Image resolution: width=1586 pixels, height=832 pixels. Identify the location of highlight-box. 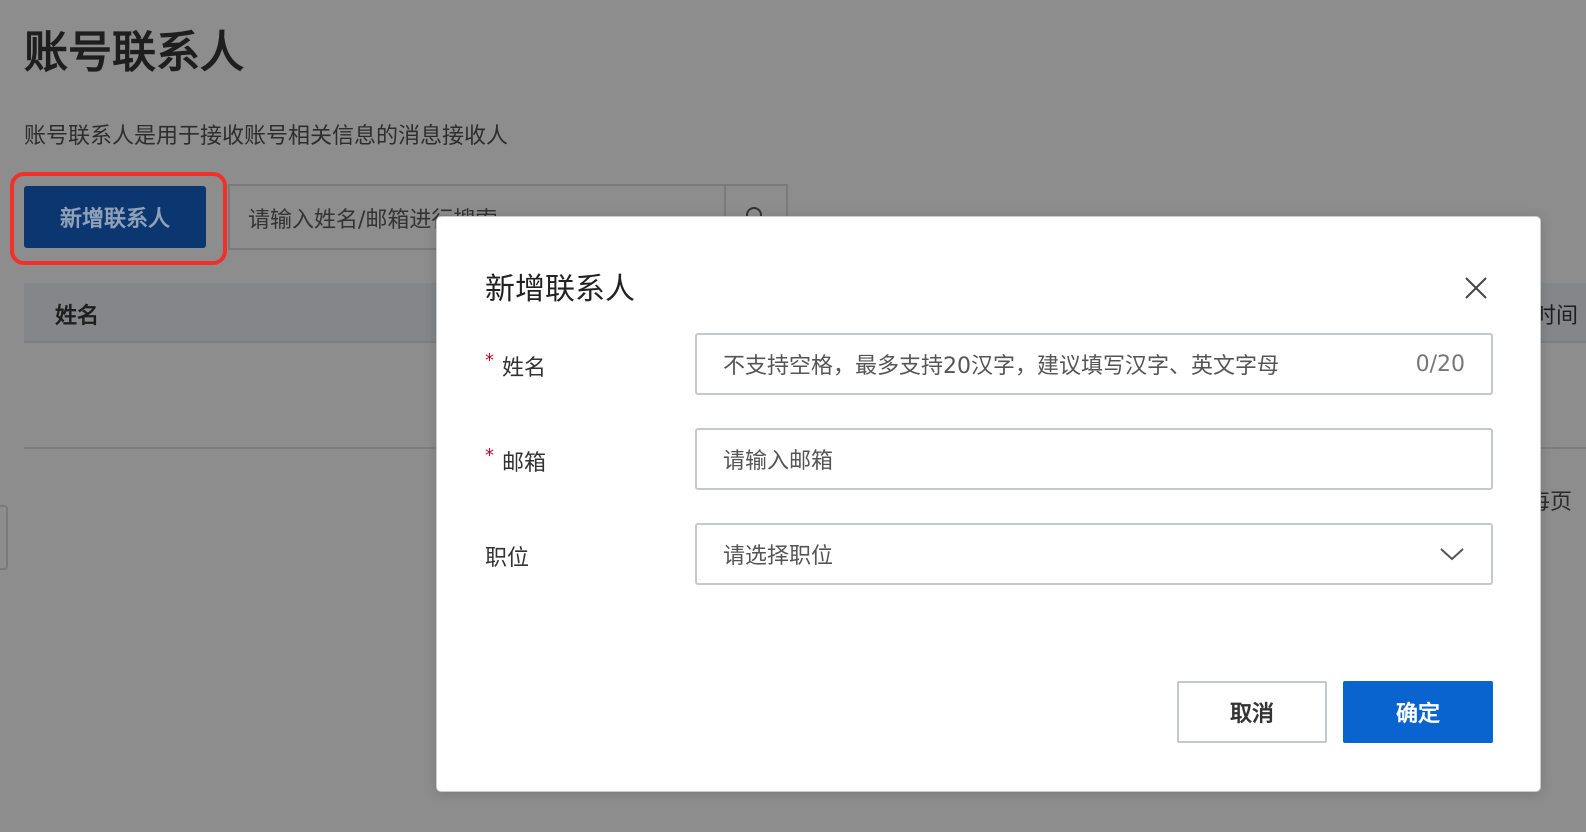
(118, 218).